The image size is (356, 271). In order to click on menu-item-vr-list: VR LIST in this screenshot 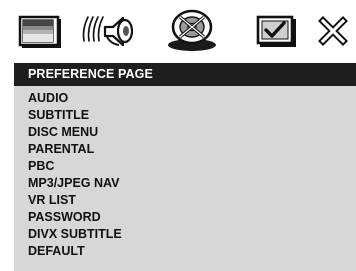, I will do `click(185, 200)`.